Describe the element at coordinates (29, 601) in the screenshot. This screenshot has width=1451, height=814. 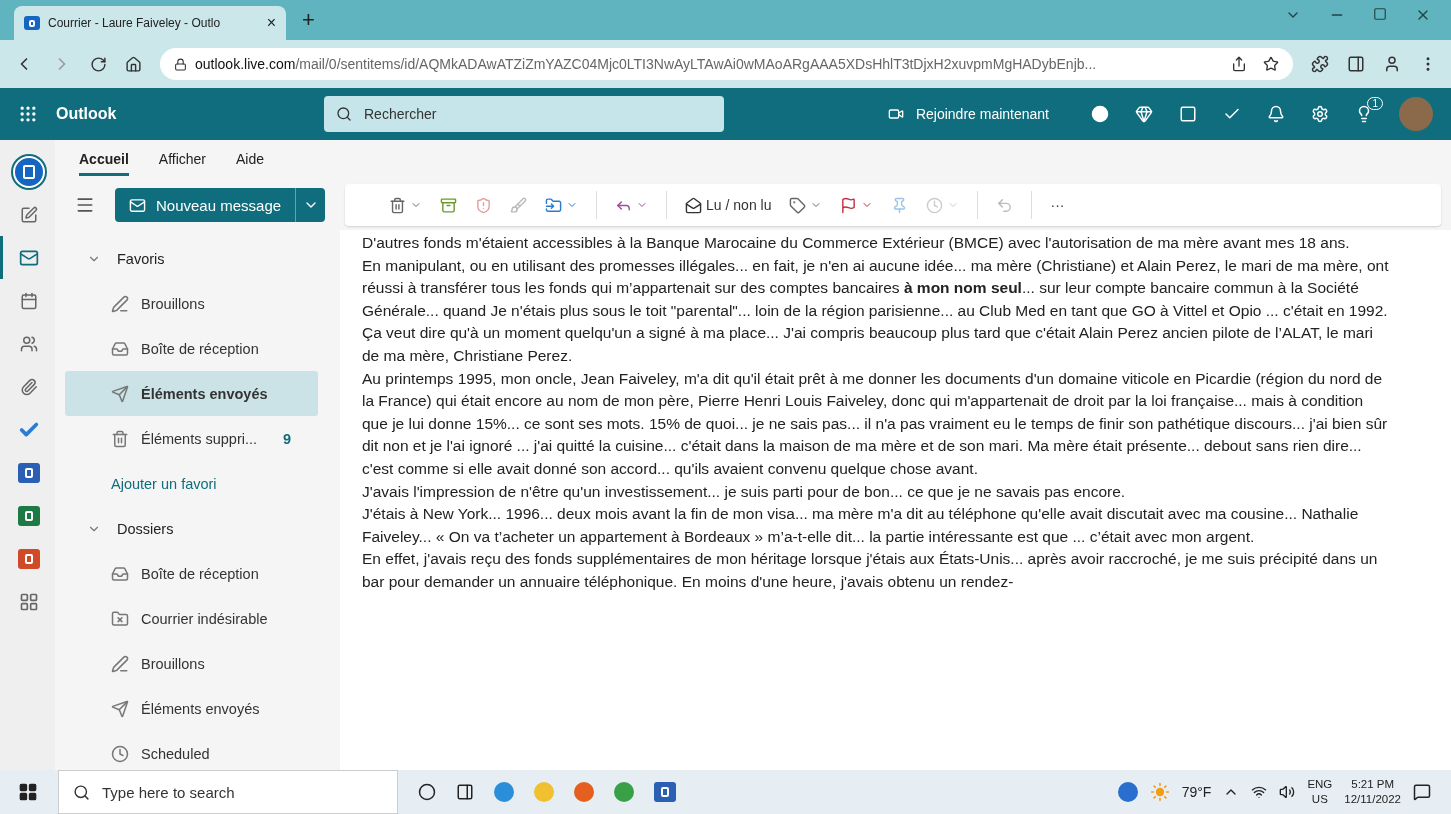
I see `apps-grid-icon` at that location.